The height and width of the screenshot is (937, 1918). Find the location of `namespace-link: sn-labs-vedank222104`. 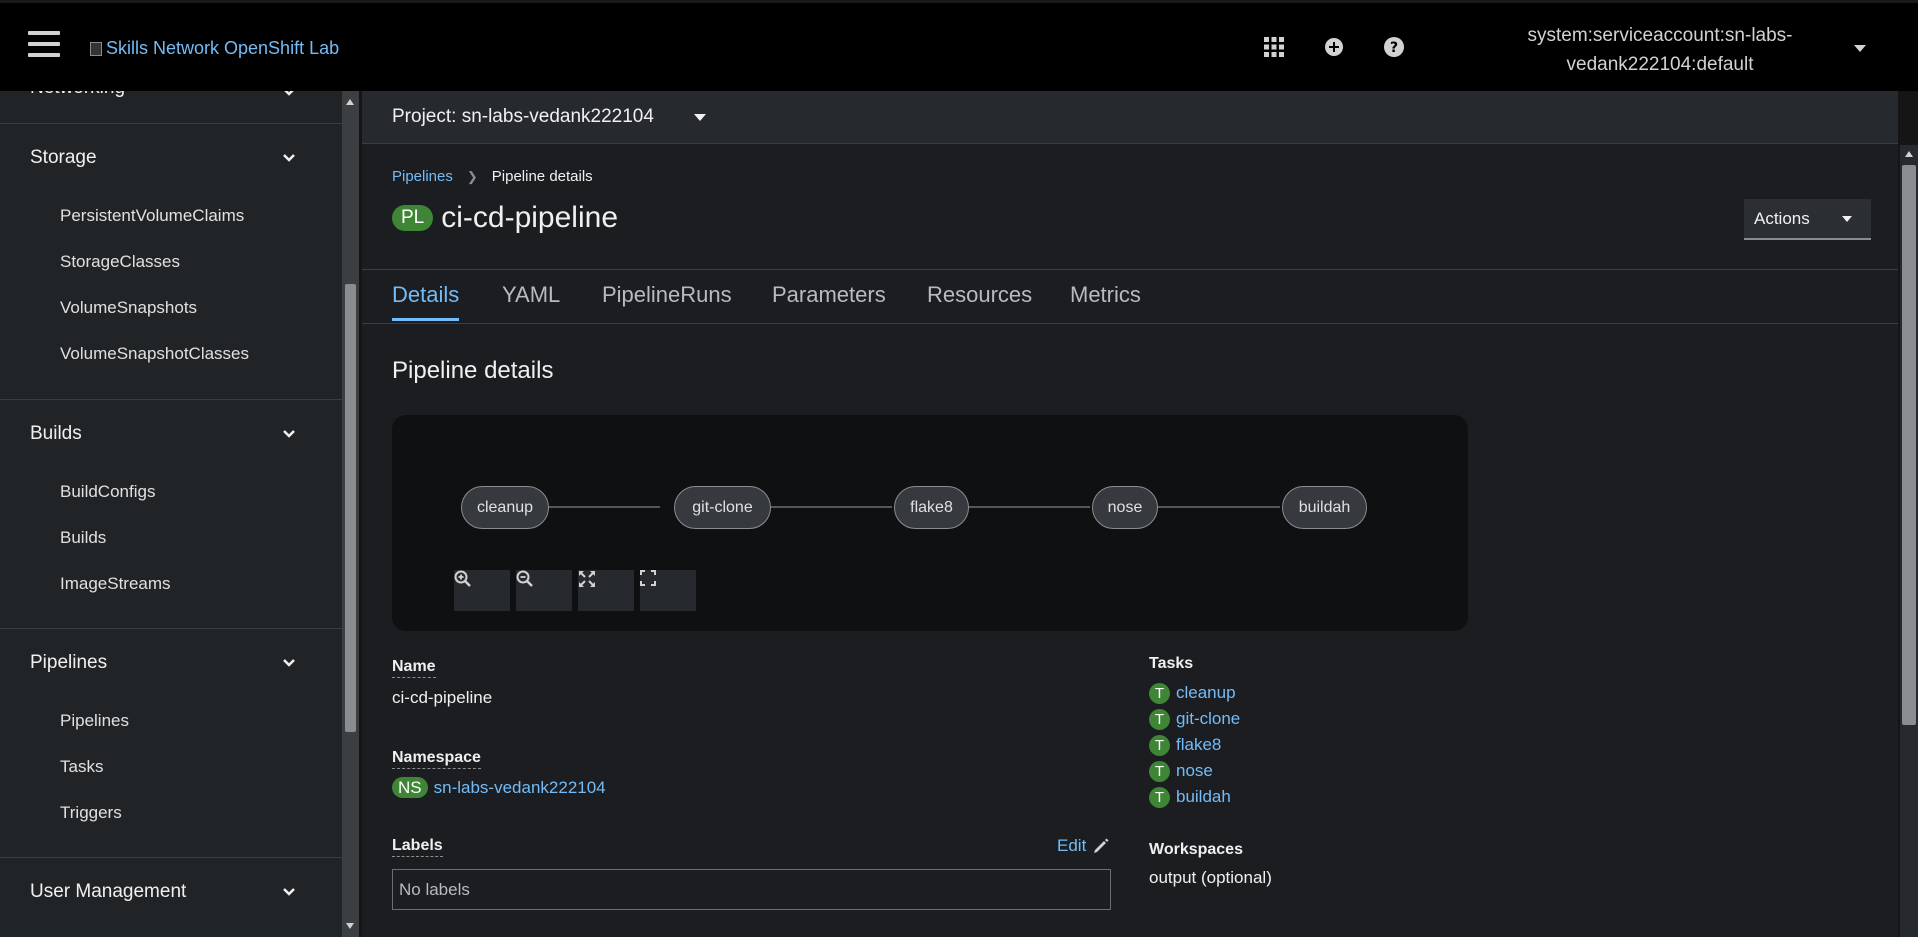

namespace-link: sn-labs-vedank222104 is located at coordinates (520, 787).